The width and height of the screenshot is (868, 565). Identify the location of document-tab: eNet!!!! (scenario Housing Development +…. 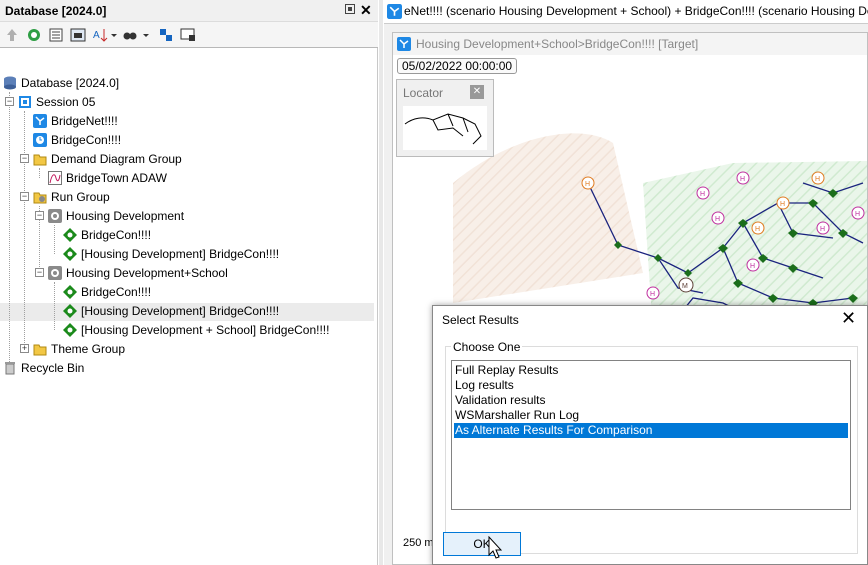
(626, 12).